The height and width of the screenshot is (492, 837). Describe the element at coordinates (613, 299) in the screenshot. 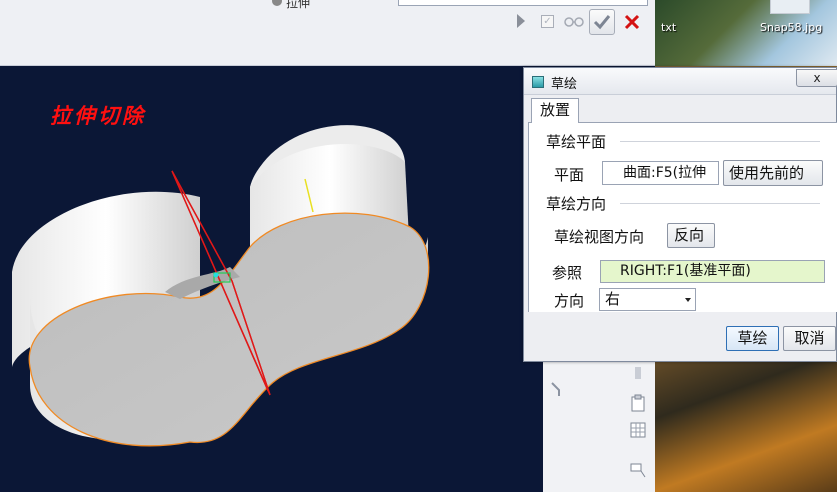

I see `direction-value: 右` at that location.